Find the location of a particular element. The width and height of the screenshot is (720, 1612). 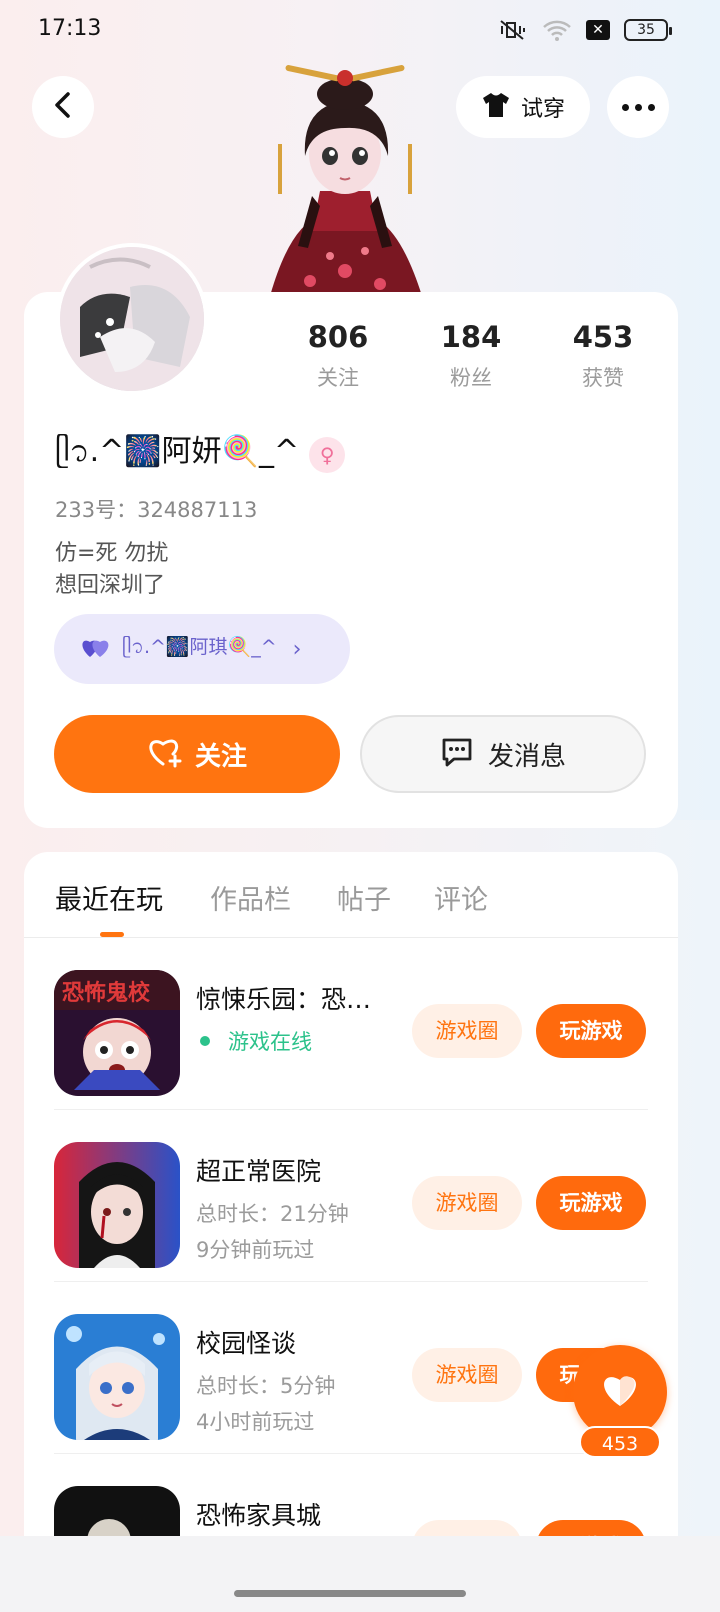

online-dot-icon is located at coordinates (205, 1041).